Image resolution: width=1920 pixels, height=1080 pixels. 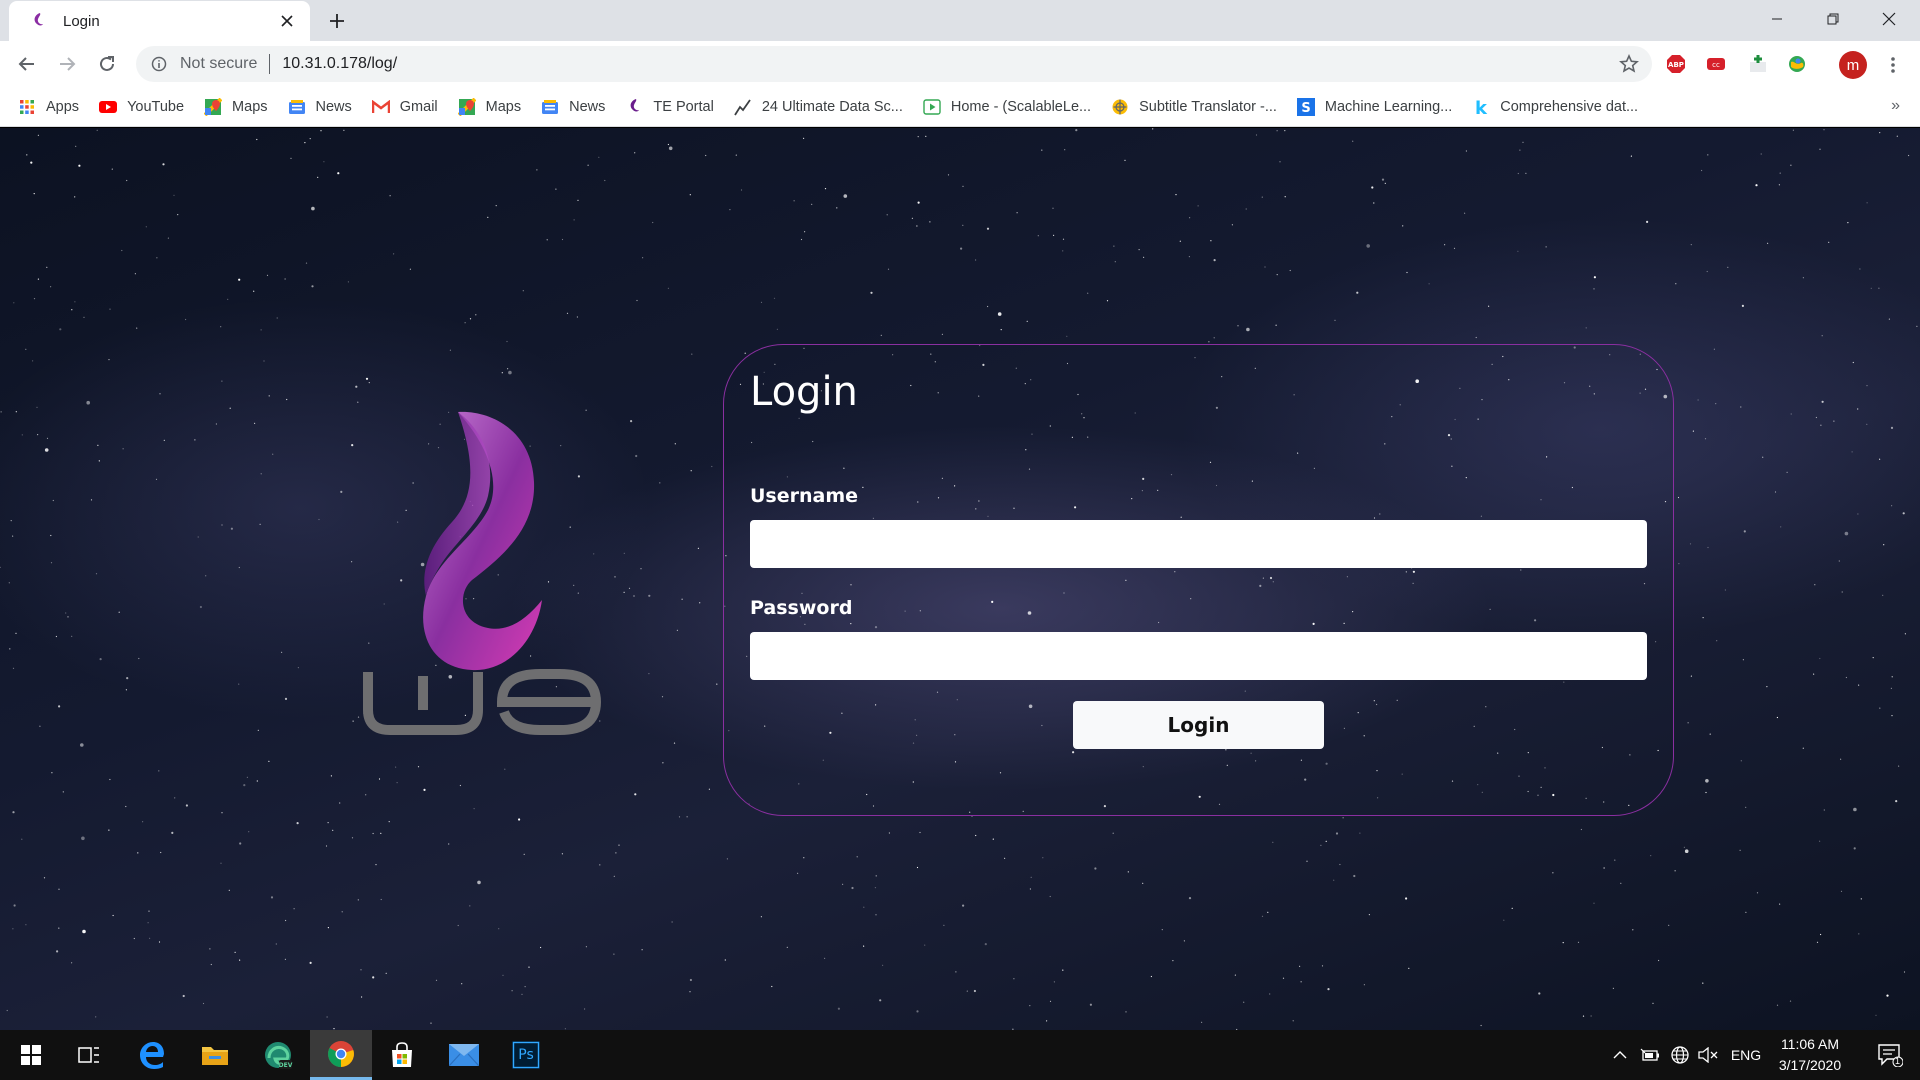 I want to click on apps-grid-icon, so click(x=27, y=107).